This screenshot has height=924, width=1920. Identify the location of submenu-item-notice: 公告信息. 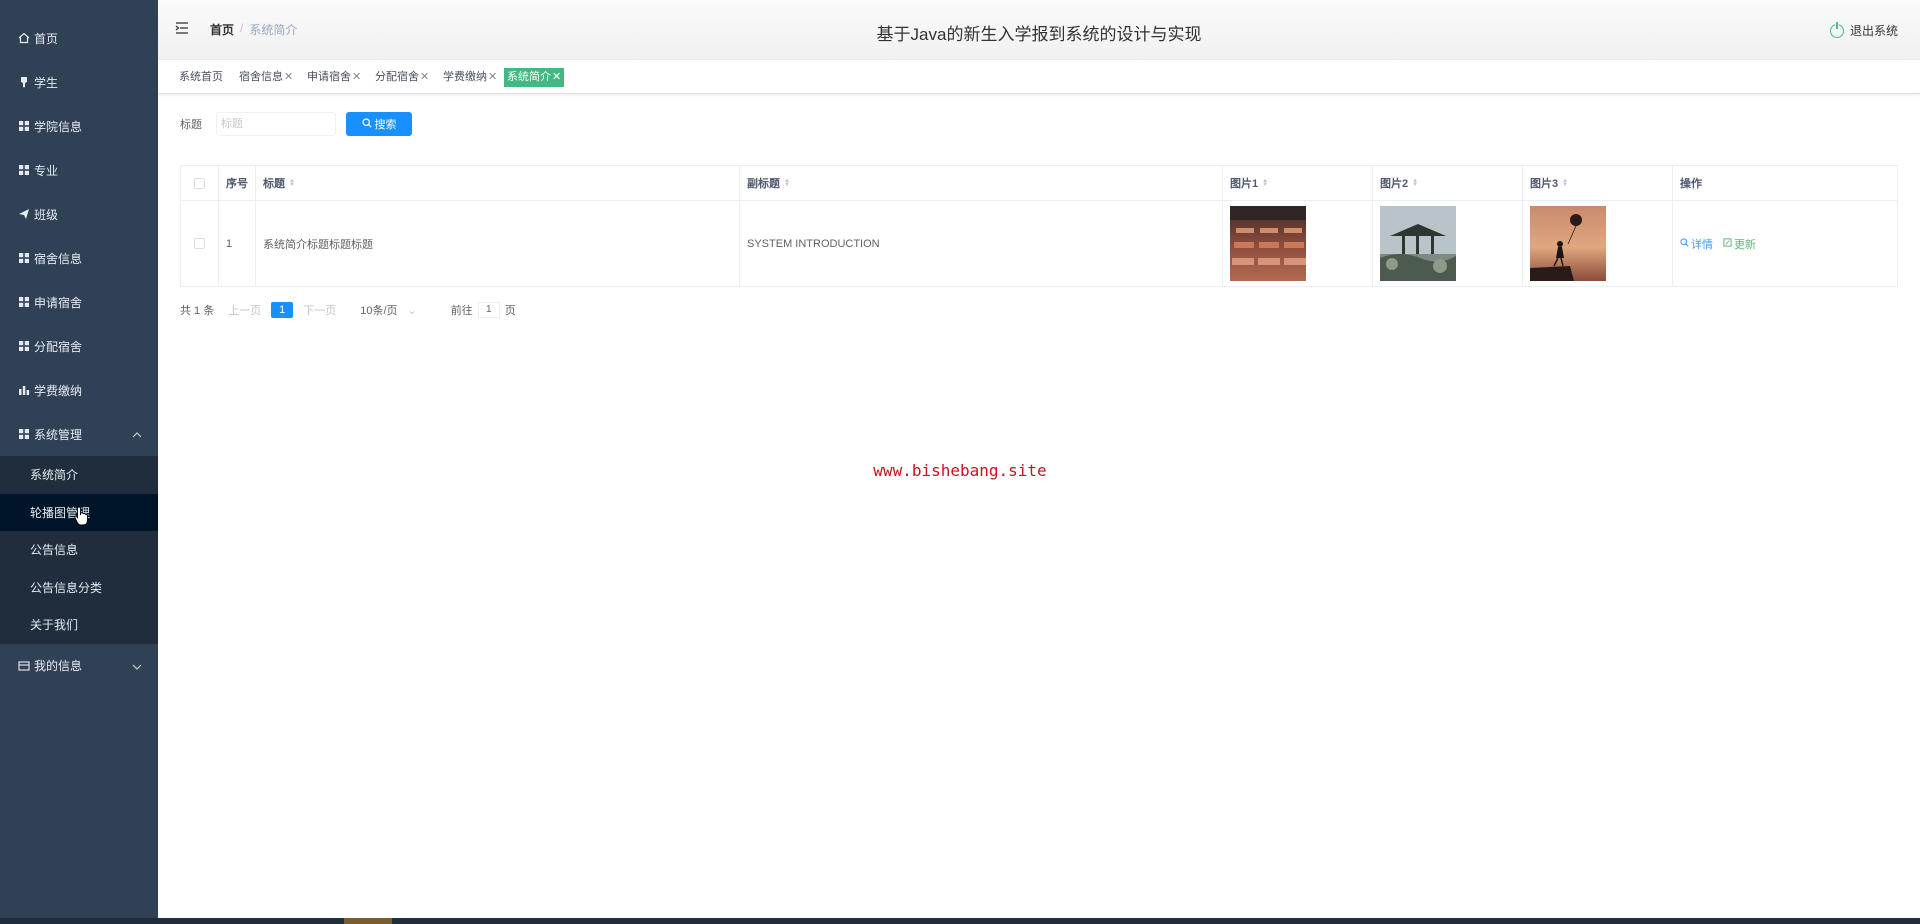
(79, 550).